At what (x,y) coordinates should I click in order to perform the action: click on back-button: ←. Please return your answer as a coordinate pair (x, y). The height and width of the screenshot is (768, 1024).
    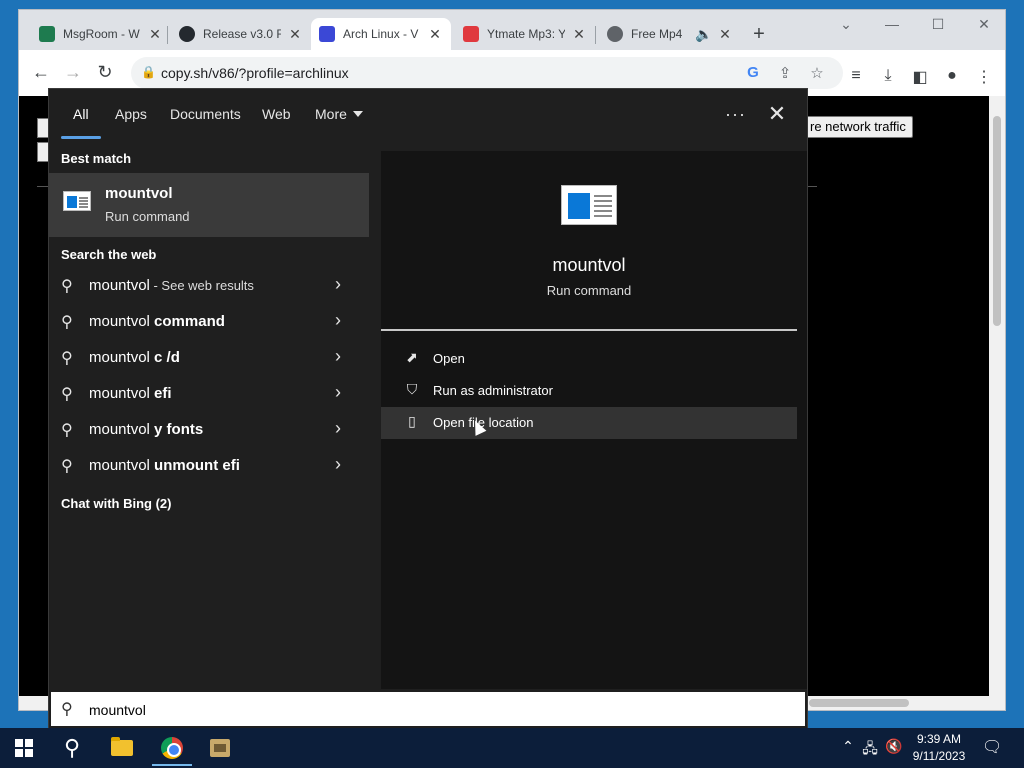
    Looking at the image, I should click on (41, 72).